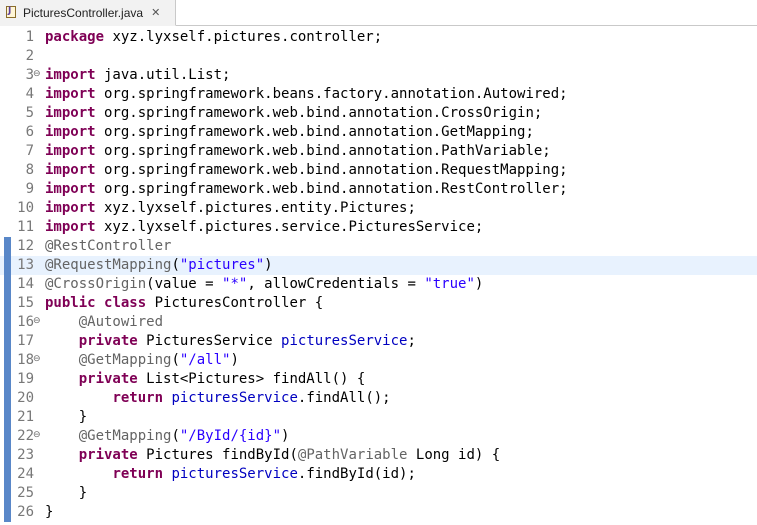  What do you see at coordinates (29, 37) in the screenshot?
I see `line-number: 1` at bounding box center [29, 37].